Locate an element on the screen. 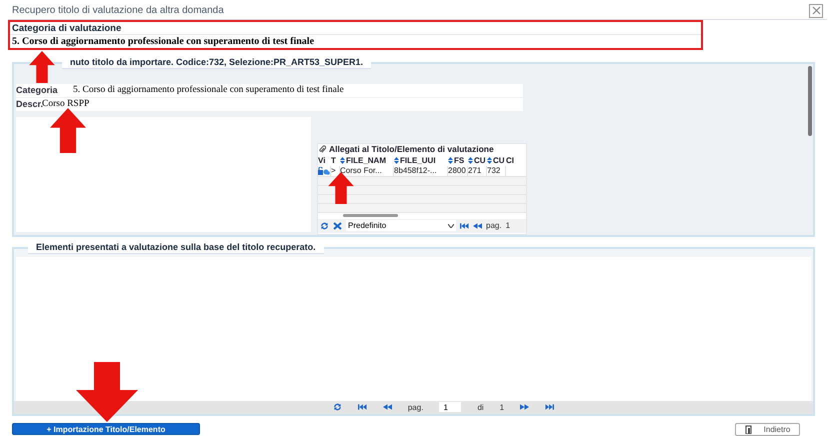 The image size is (835, 436). grid-title: Allegati al Titolo/Elemento di valutazione is located at coordinates (411, 149).